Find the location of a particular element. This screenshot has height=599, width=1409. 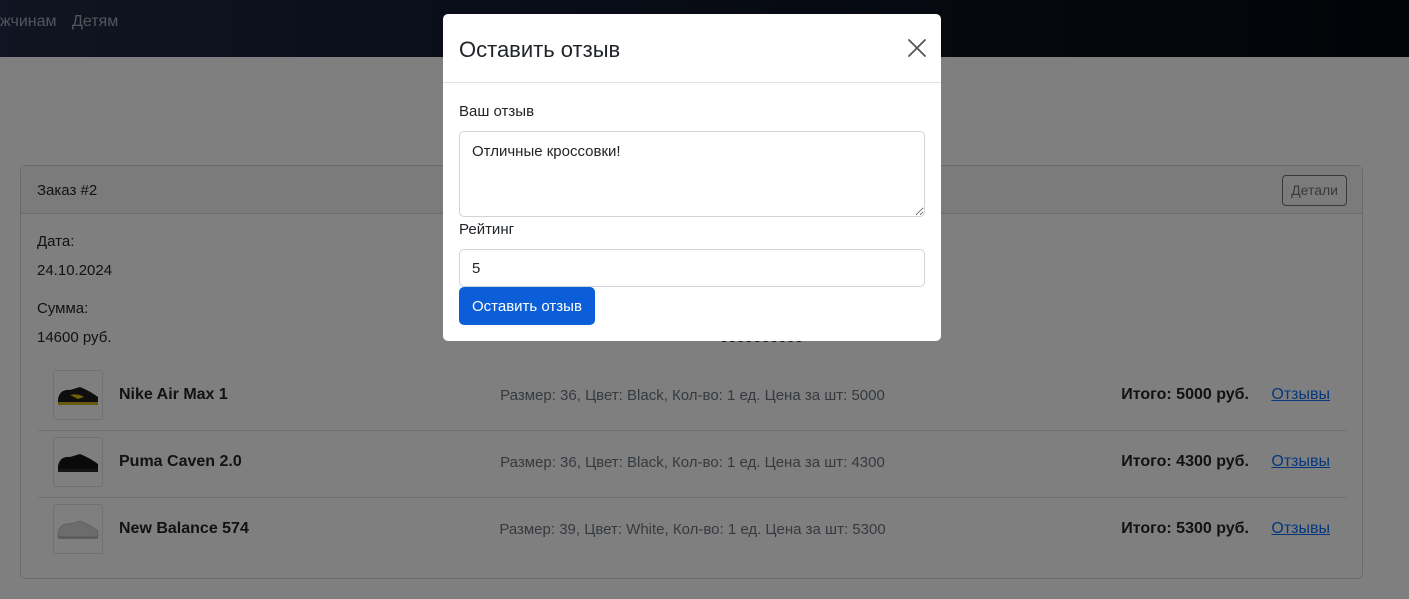

close-icon is located at coordinates (917, 48).